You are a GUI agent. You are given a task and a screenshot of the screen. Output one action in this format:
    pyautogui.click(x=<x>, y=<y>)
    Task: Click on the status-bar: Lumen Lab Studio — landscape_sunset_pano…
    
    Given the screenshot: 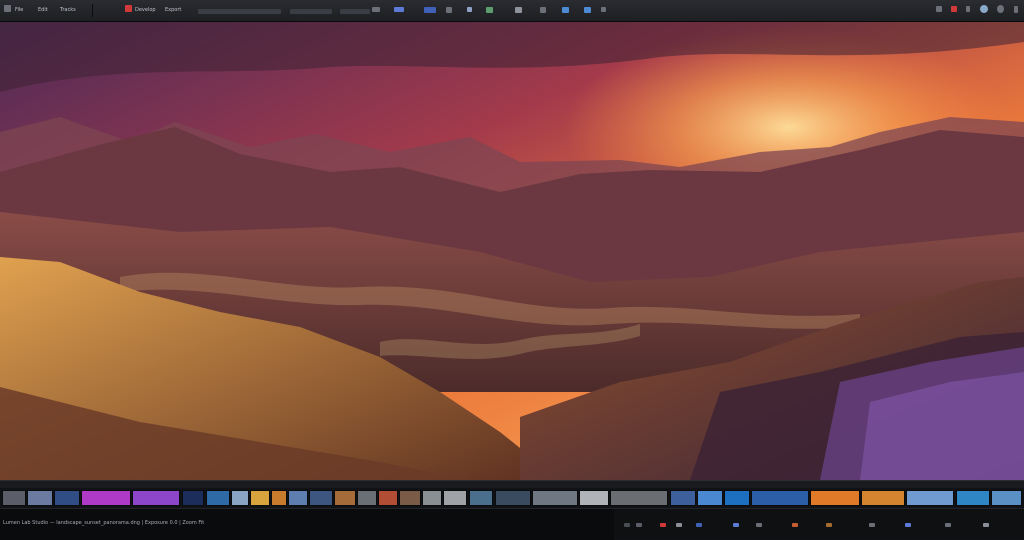 What is the action you would take?
    pyautogui.click(x=512, y=524)
    